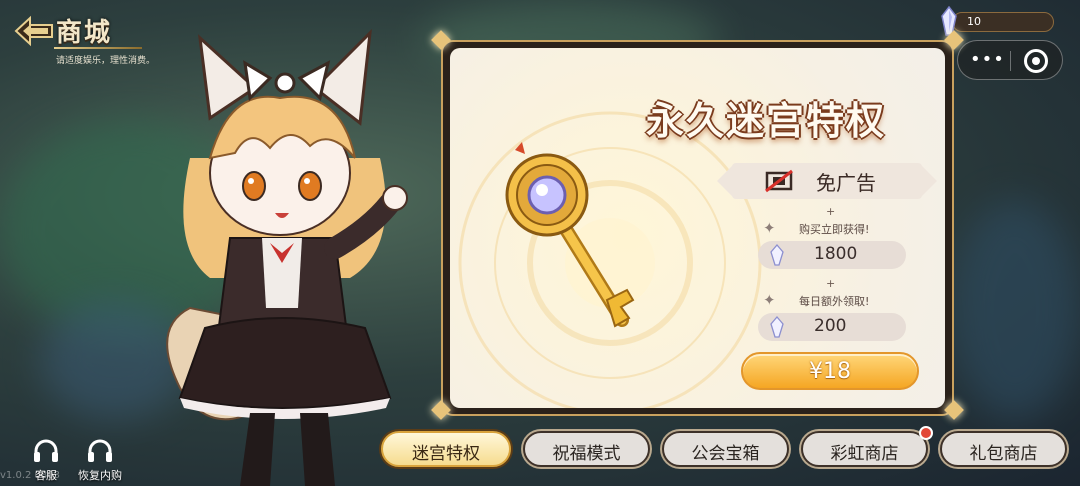 The image size is (1080, 486). I want to click on tab-label: 祝福模式, so click(586, 454).